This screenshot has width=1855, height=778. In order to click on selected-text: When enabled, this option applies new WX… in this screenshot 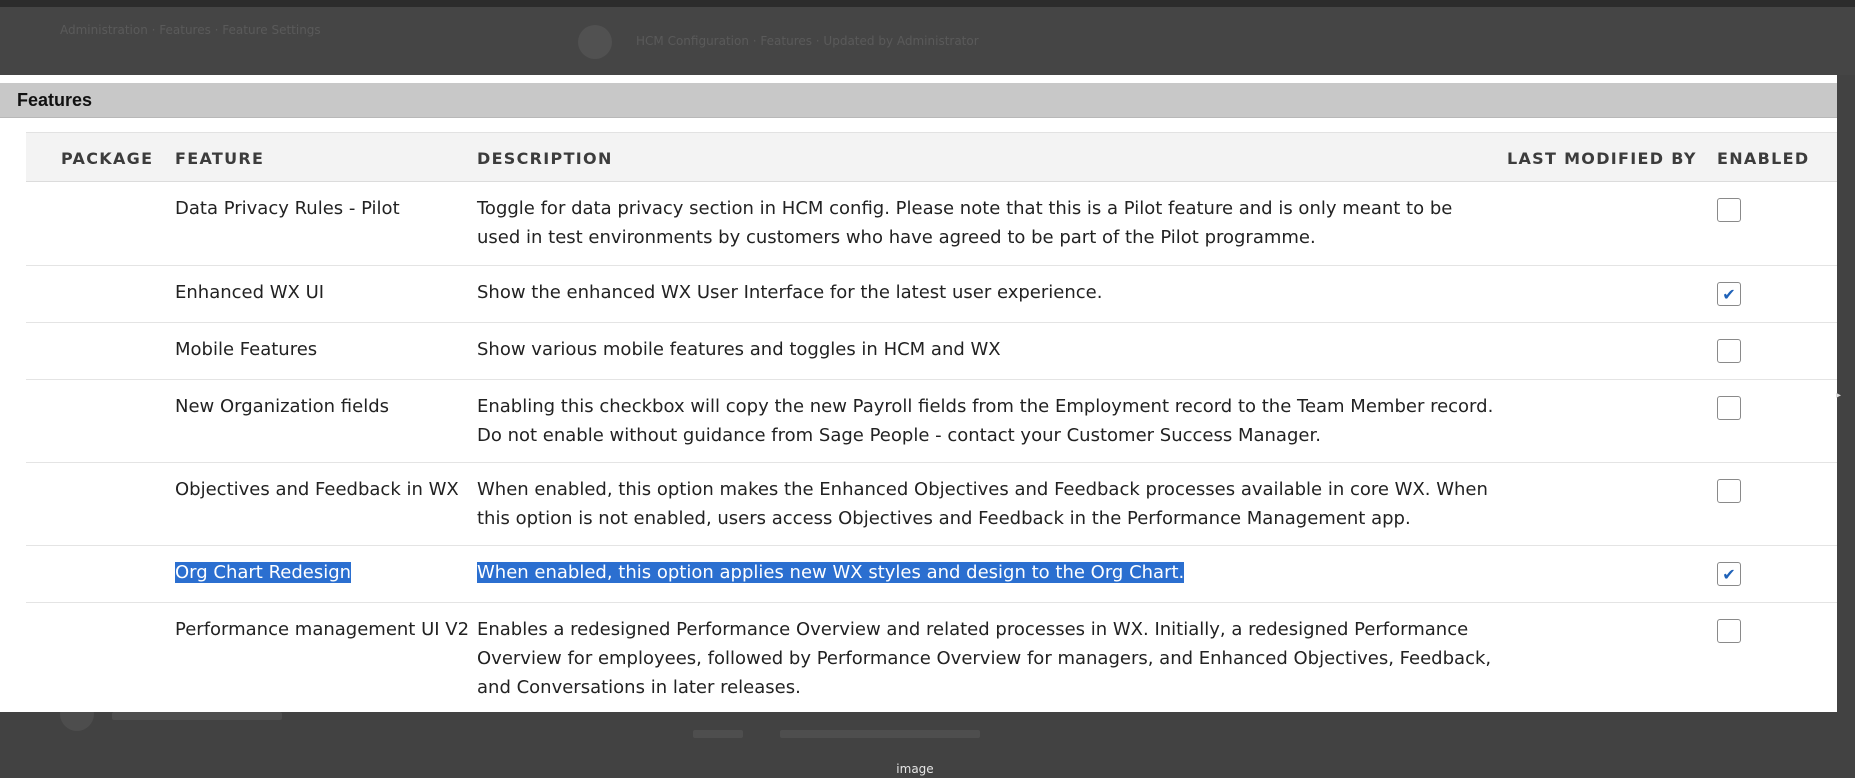, I will do `click(831, 572)`.